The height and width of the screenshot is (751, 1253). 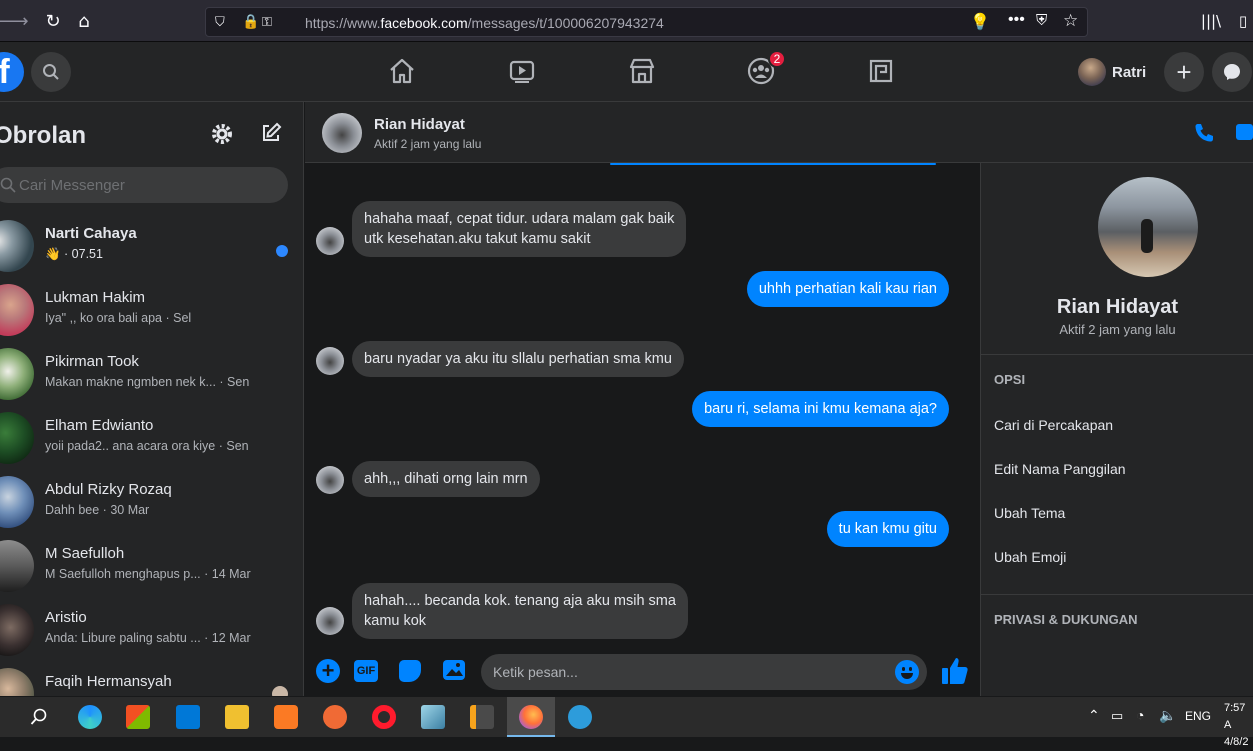 What do you see at coordinates (144, 185) in the screenshot?
I see `search-input: Cari Messenger` at bounding box center [144, 185].